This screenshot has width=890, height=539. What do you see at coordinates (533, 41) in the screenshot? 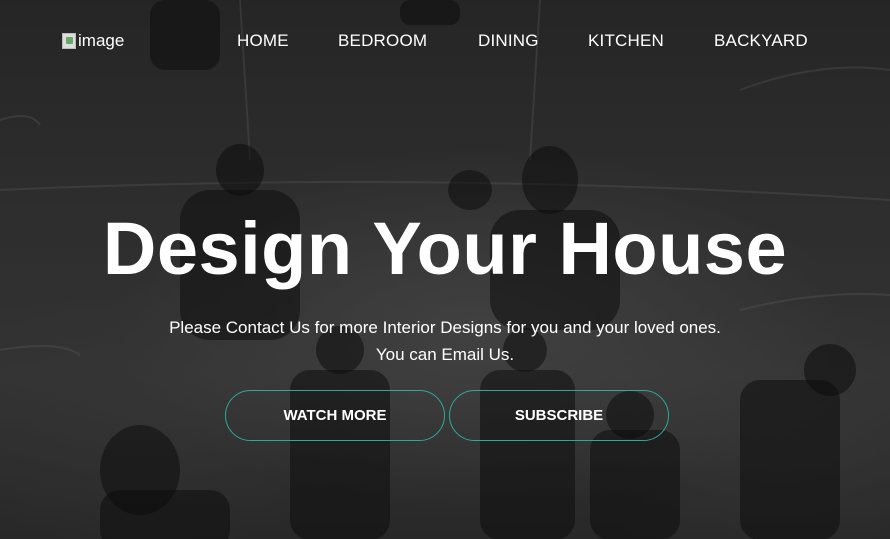
I see `nav-link-dining: DINING` at bounding box center [533, 41].